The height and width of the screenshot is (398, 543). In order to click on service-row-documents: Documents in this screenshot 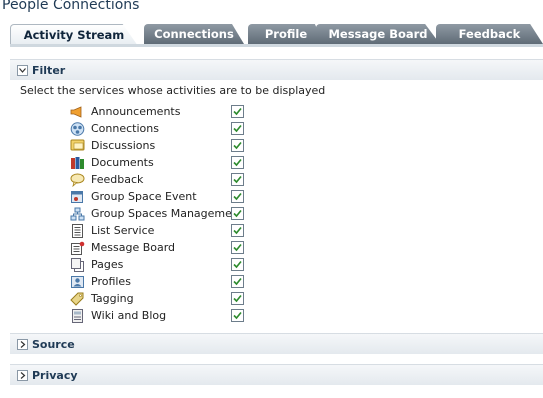, I will do `click(170, 162)`.